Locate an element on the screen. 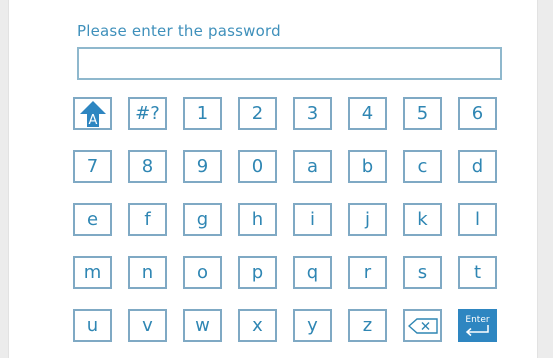 This screenshot has width=553, height=358. key-i: i is located at coordinates (312, 219).